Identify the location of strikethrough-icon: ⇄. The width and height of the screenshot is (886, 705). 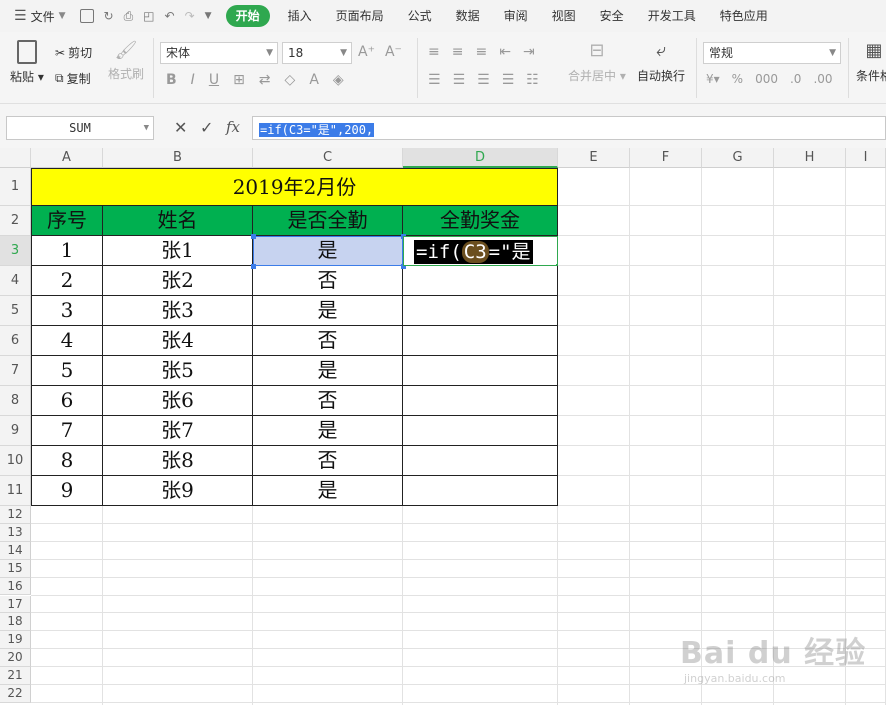
(265, 80).